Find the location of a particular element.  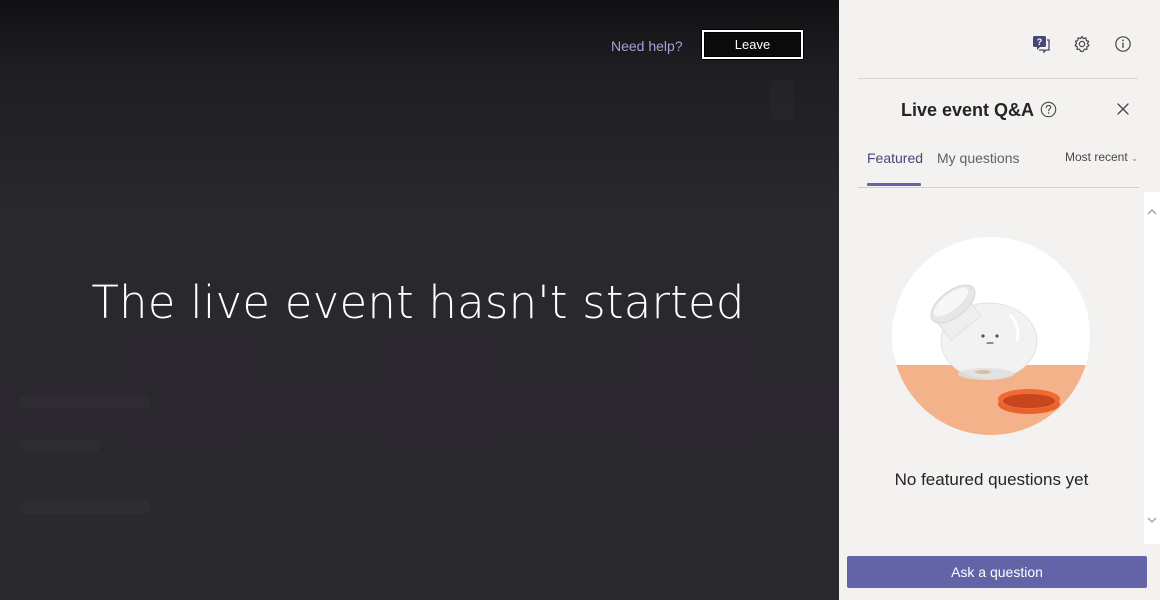

panel-title: Live event Q&A is located at coordinates (968, 110).